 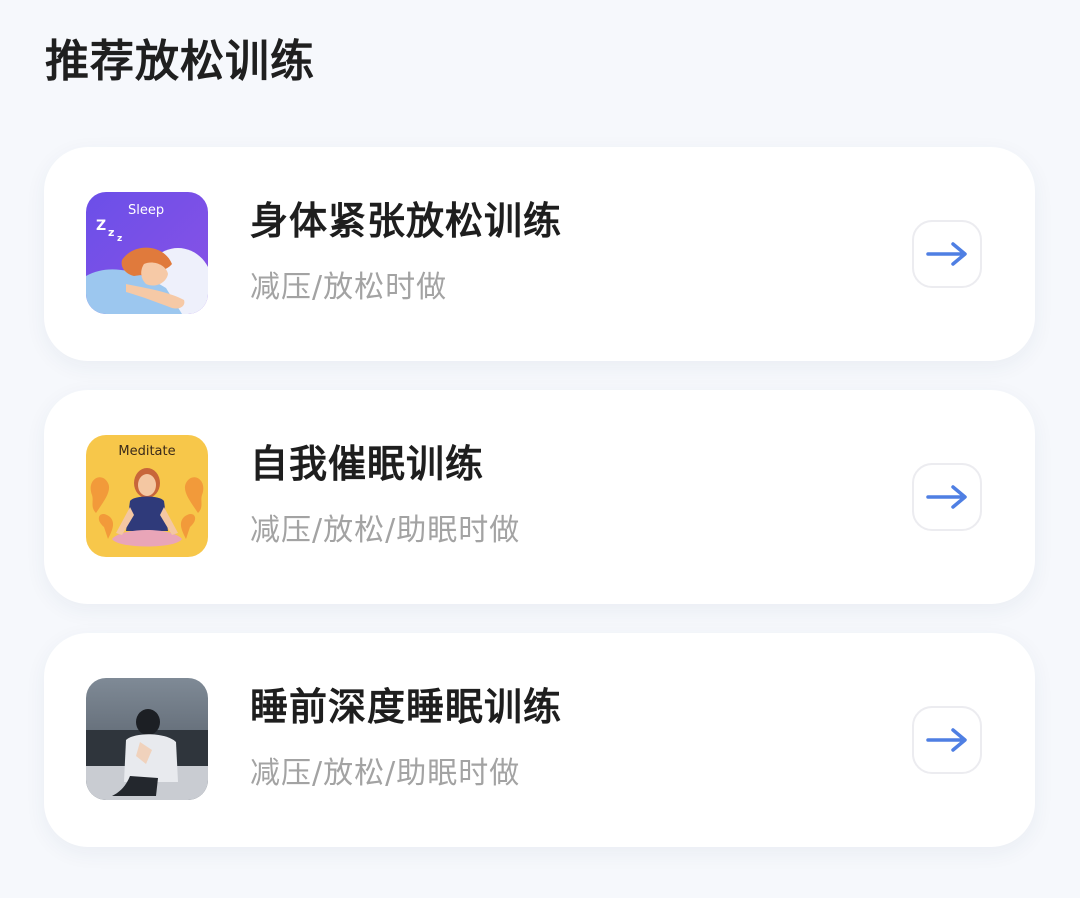 What do you see at coordinates (147, 739) in the screenshot?
I see `sitting-man-thumbnail` at bounding box center [147, 739].